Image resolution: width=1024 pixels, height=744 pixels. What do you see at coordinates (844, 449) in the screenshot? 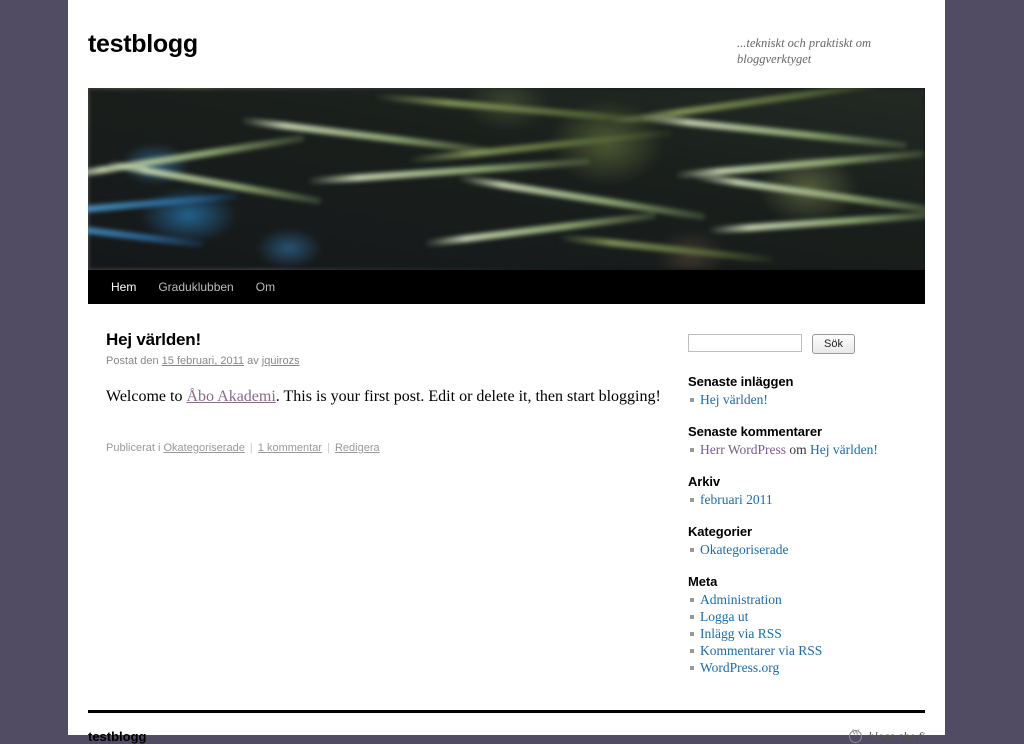
I see `comment-post-link: Hej världen!` at bounding box center [844, 449].